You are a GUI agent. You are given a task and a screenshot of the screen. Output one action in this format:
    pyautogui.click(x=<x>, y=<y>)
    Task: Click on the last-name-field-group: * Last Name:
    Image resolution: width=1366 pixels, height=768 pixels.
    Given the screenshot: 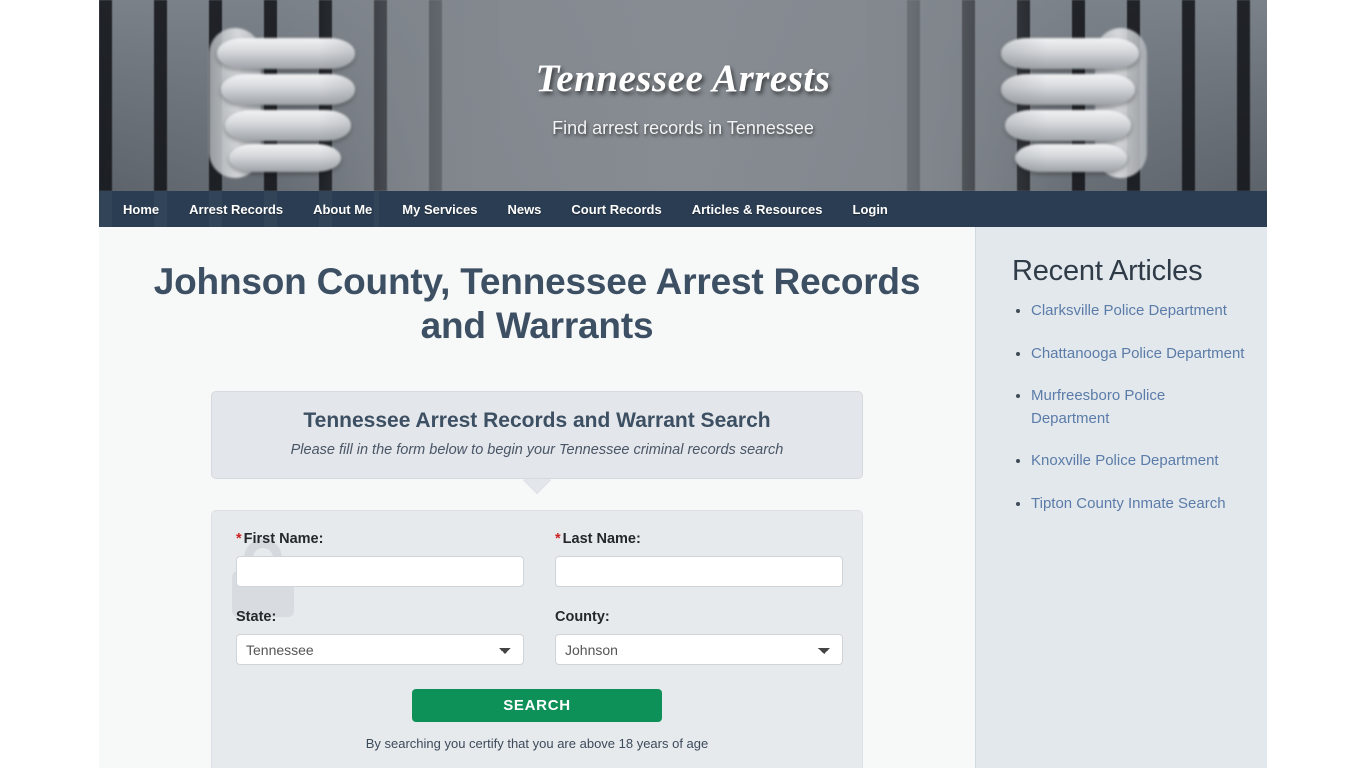 What is the action you would take?
    pyautogui.click(x=699, y=559)
    